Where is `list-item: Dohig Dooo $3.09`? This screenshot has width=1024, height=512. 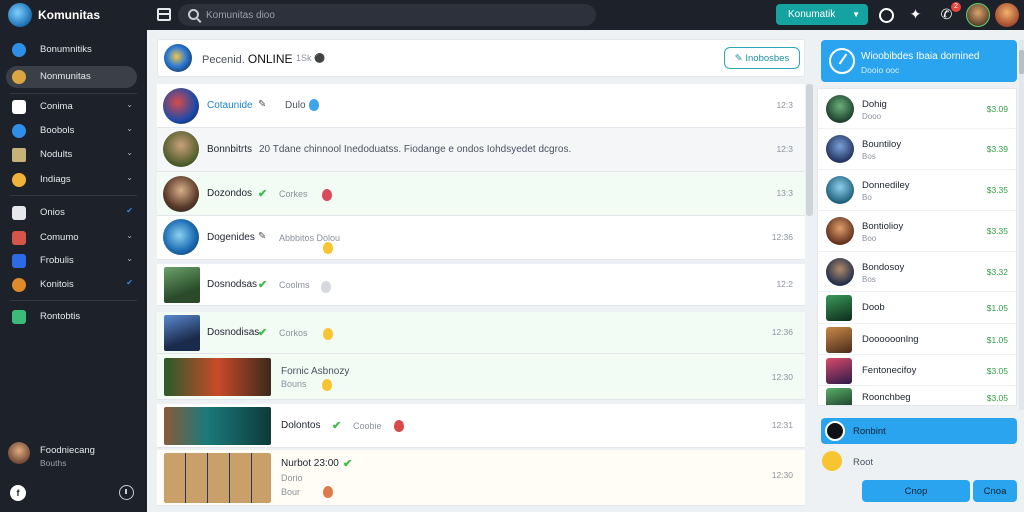 list-item: Dohig Dooo $3.09 is located at coordinates (917, 109).